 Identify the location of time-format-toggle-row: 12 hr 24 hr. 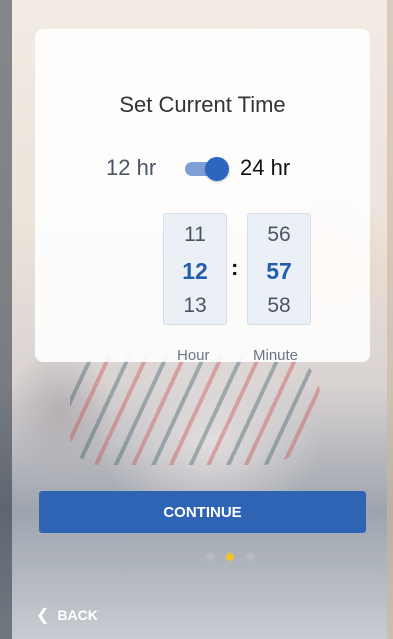
(202, 168).